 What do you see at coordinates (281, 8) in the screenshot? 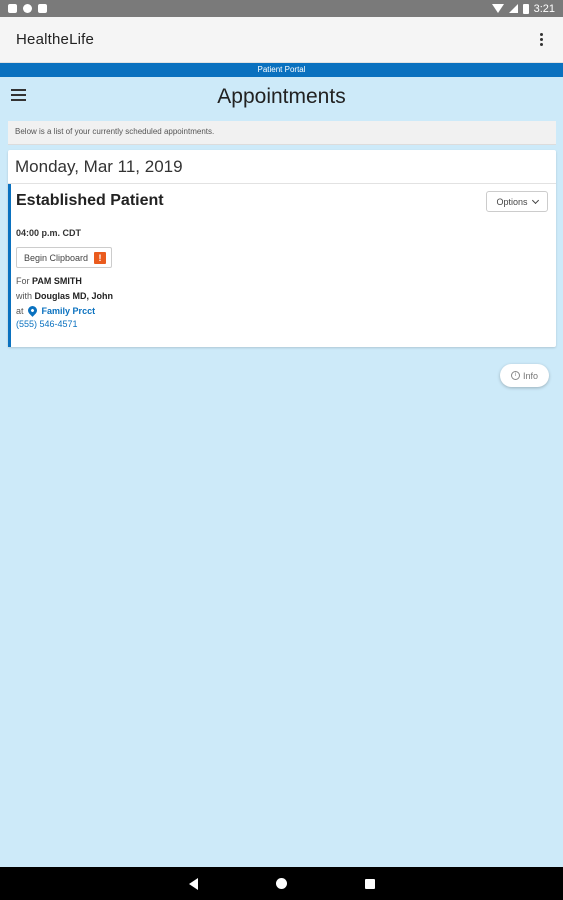
I see `status-bar: 3:21` at bounding box center [281, 8].